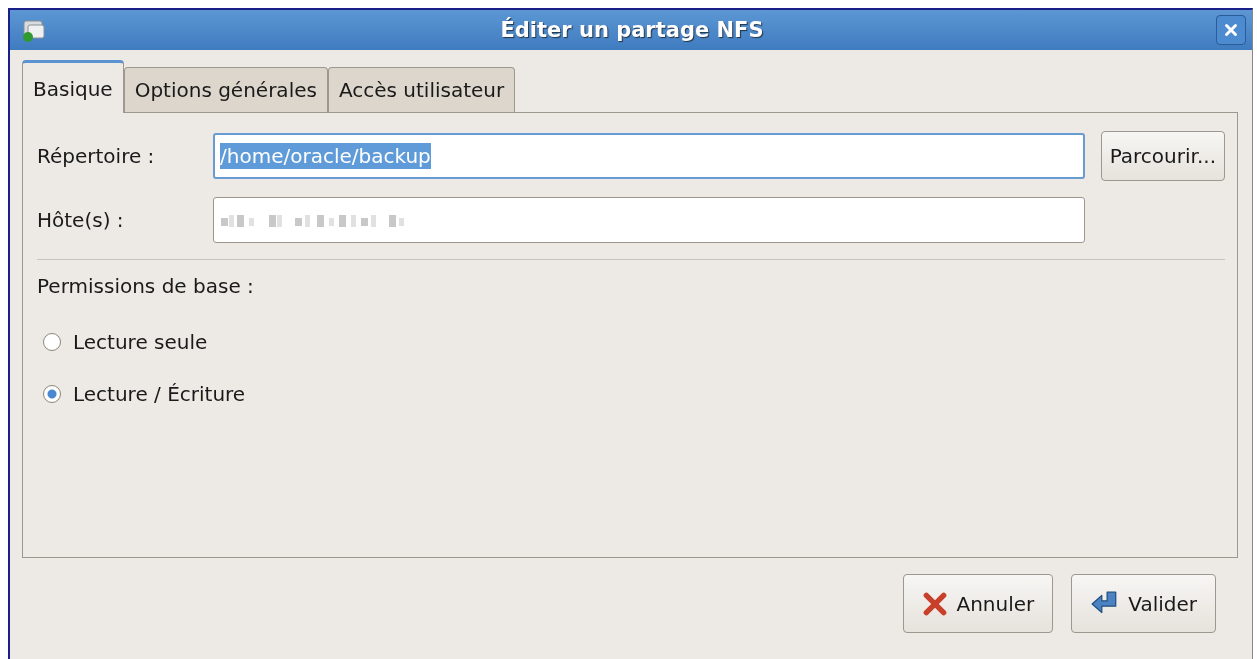 Image resolution: width=1257 pixels, height=659 pixels. I want to click on field-label: Répertoire :, so click(96, 156).